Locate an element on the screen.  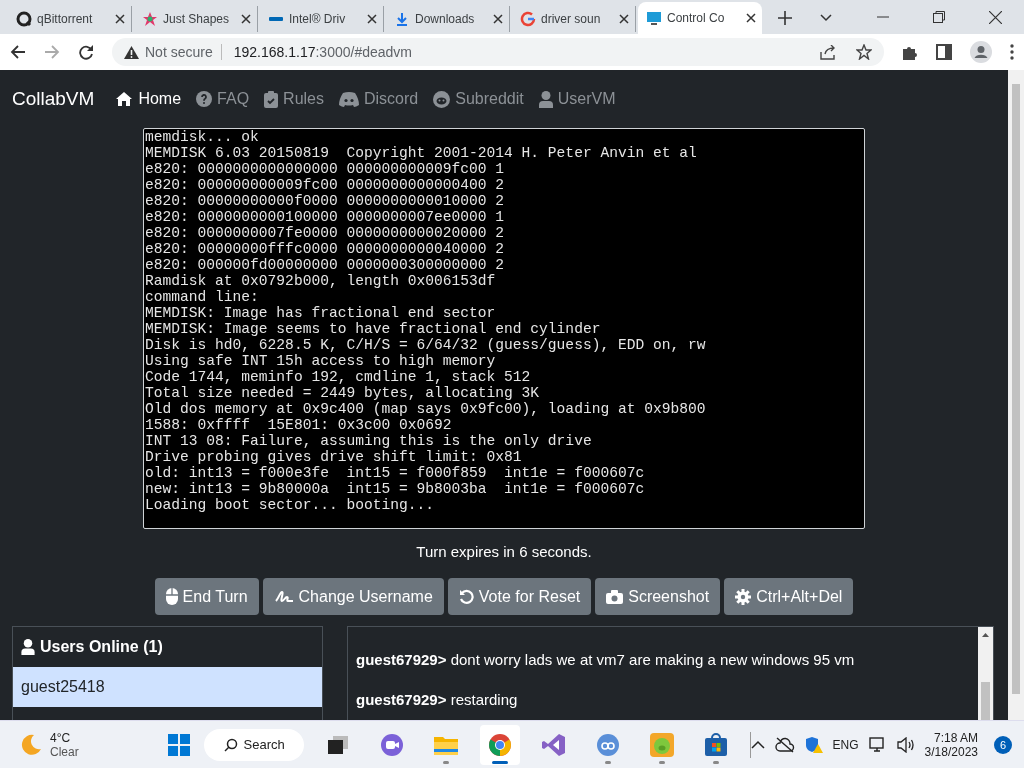
nav-link: Rules is located at coordinates (294, 99).